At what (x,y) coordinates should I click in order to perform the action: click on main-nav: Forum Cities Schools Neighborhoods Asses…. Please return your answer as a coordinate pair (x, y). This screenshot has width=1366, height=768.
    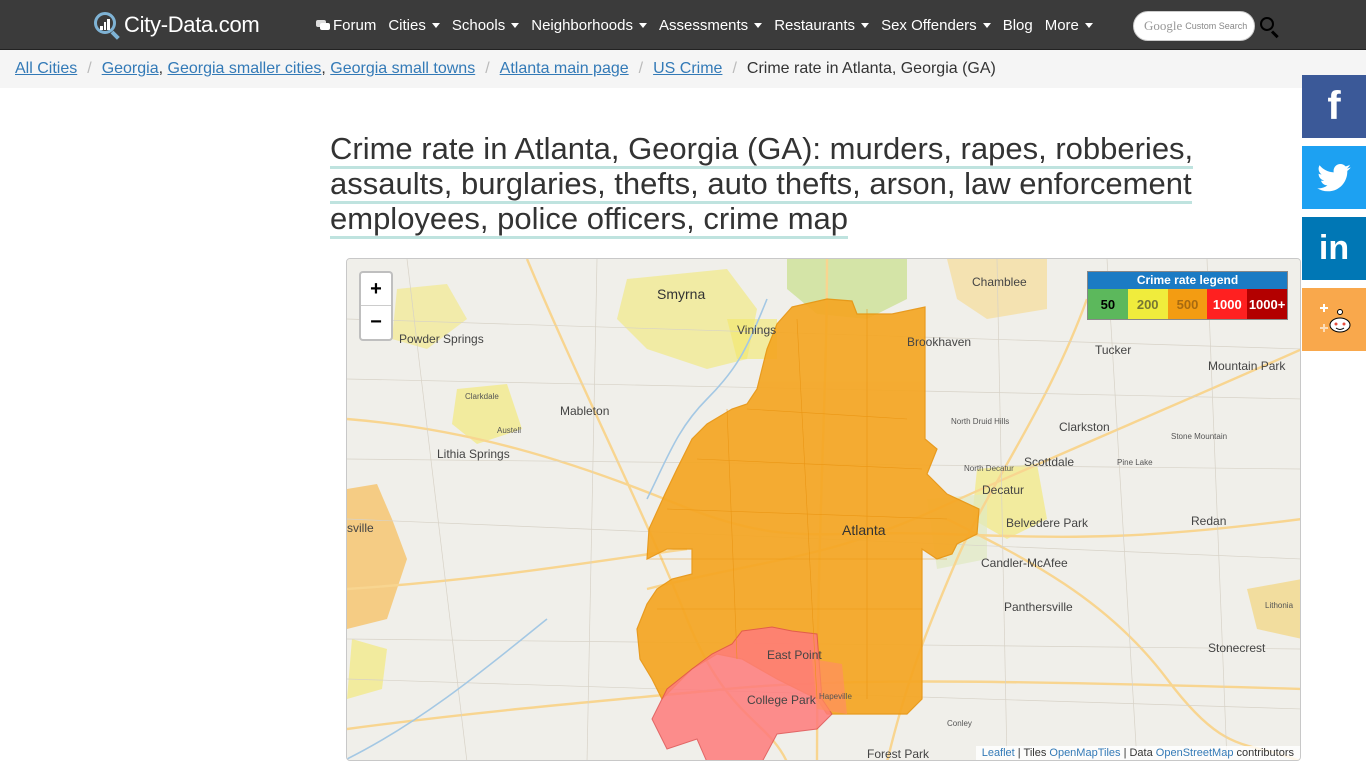
    Looking at the image, I should click on (704, 25).